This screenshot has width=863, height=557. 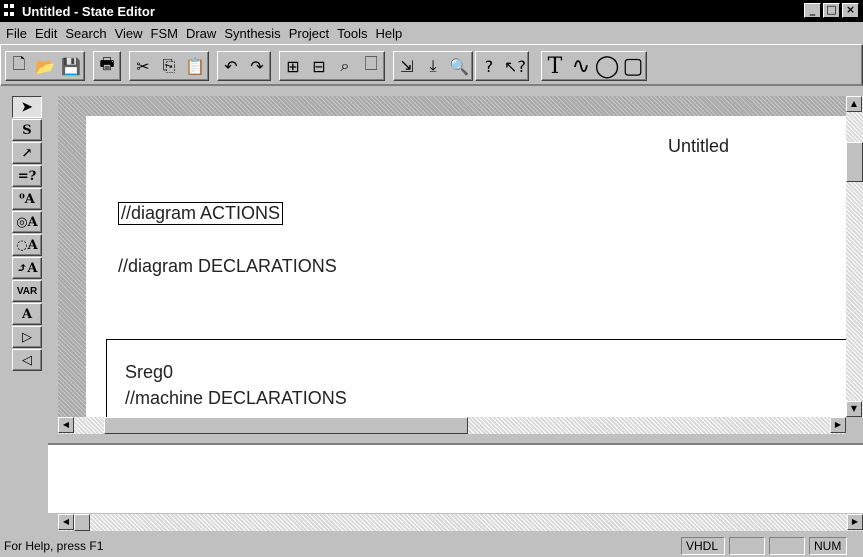 I want to click on save-disk-icon: 💾, so click(x=71, y=66).